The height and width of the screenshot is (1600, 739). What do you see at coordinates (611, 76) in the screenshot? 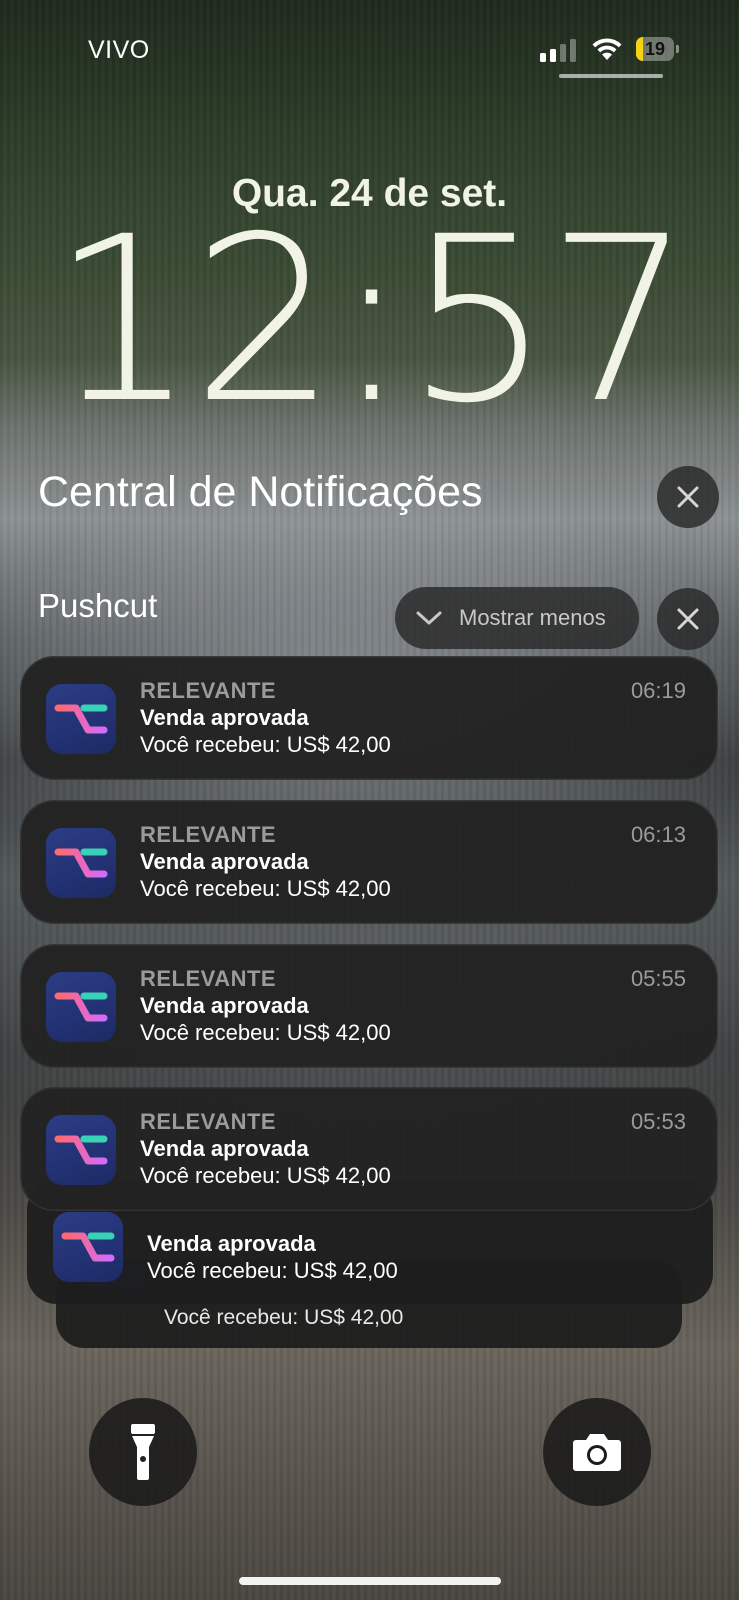
I see `control-center-indicator` at bounding box center [611, 76].